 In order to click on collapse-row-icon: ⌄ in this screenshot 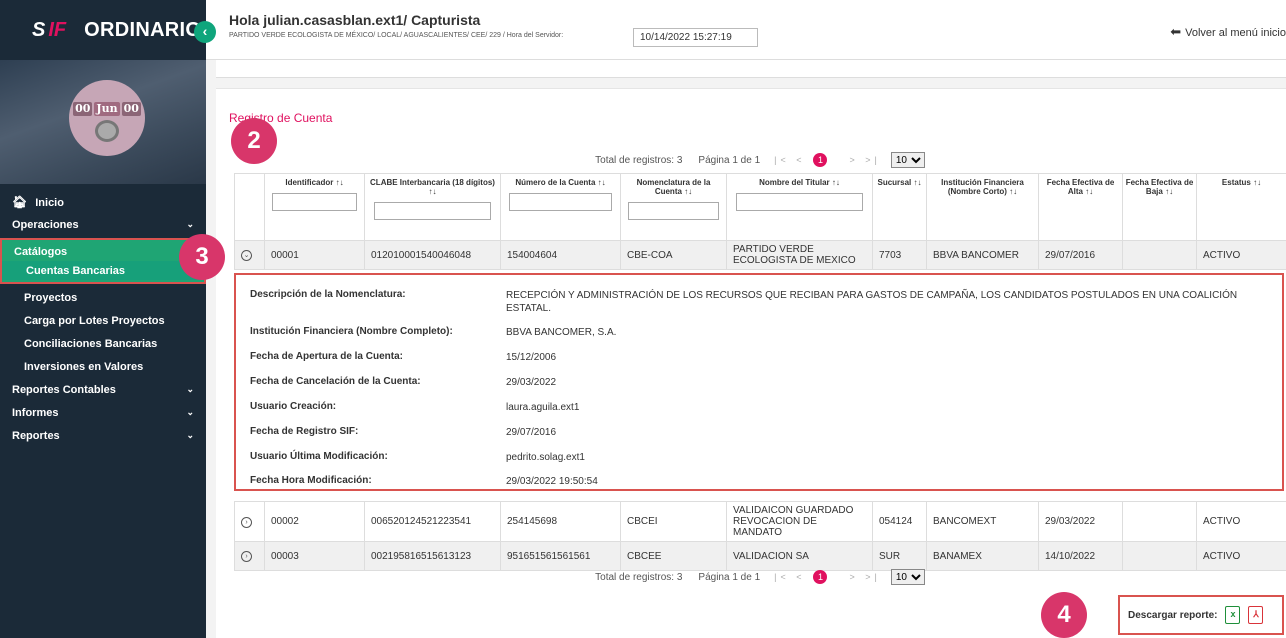, I will do `click(246, 255)`.